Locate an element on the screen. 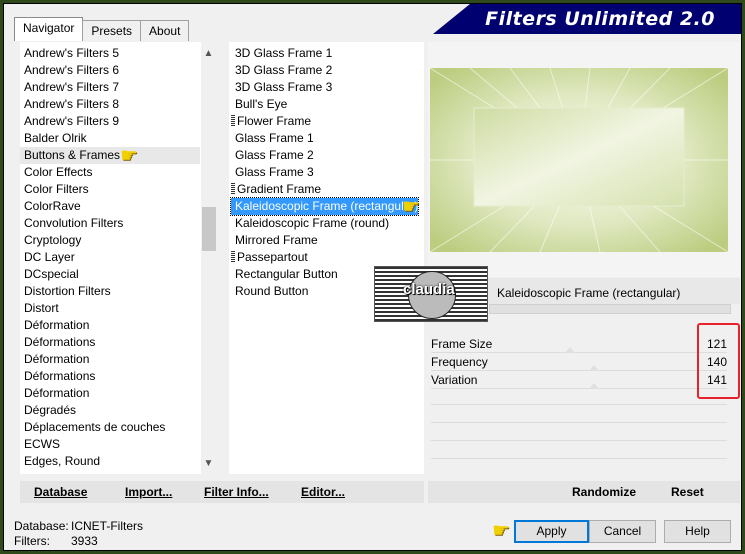 Image resolution: width=745 pixels, height=554 pixels. tab-navigator: Navigator is located at coordinates (49, 29).